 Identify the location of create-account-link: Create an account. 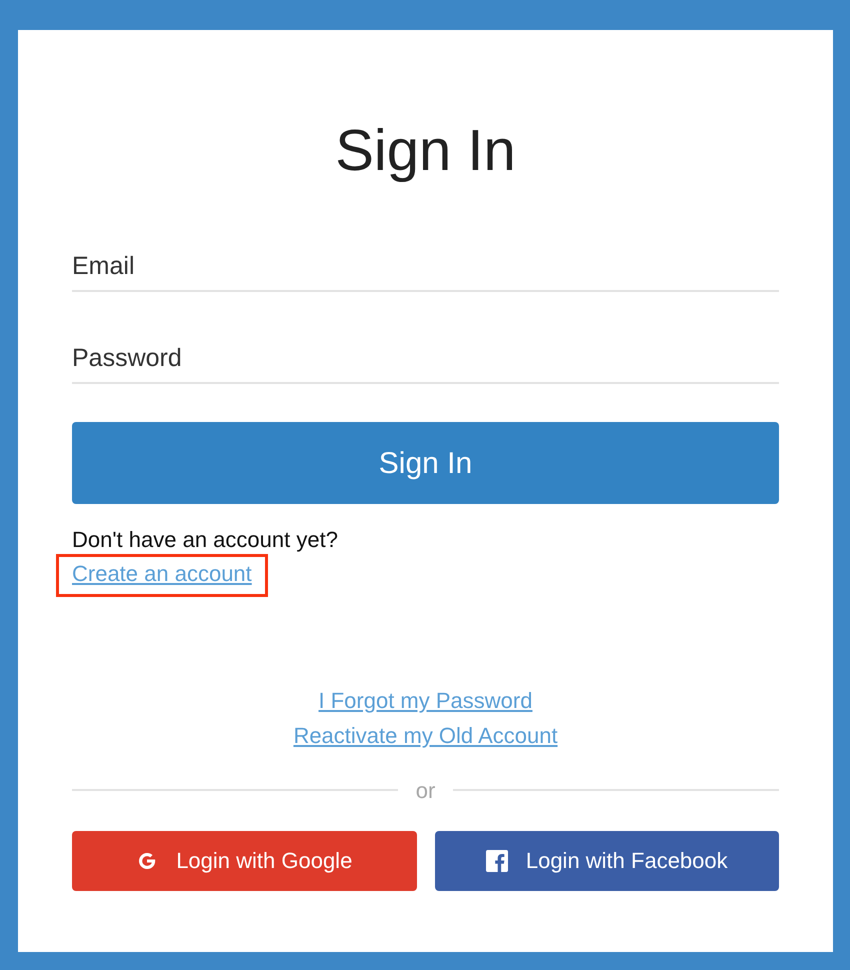
(162, 573).